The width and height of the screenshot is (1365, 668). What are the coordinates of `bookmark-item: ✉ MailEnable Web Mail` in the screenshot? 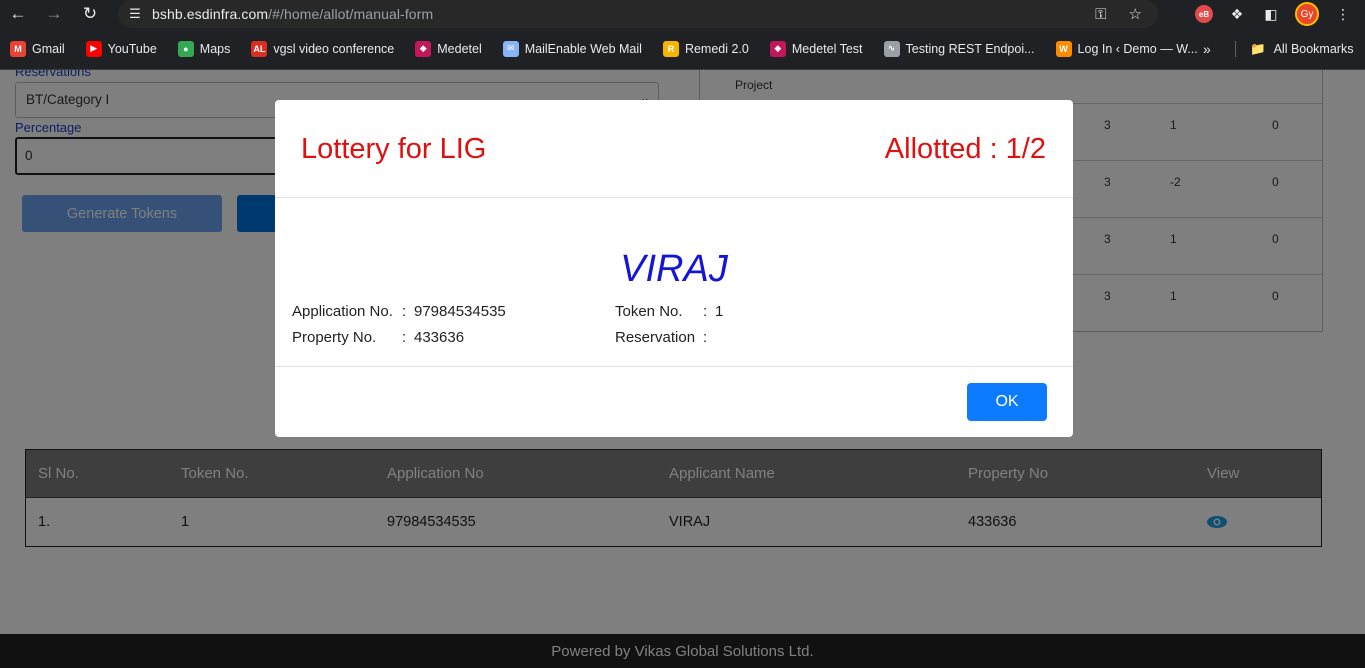 It's located at (572, 48).